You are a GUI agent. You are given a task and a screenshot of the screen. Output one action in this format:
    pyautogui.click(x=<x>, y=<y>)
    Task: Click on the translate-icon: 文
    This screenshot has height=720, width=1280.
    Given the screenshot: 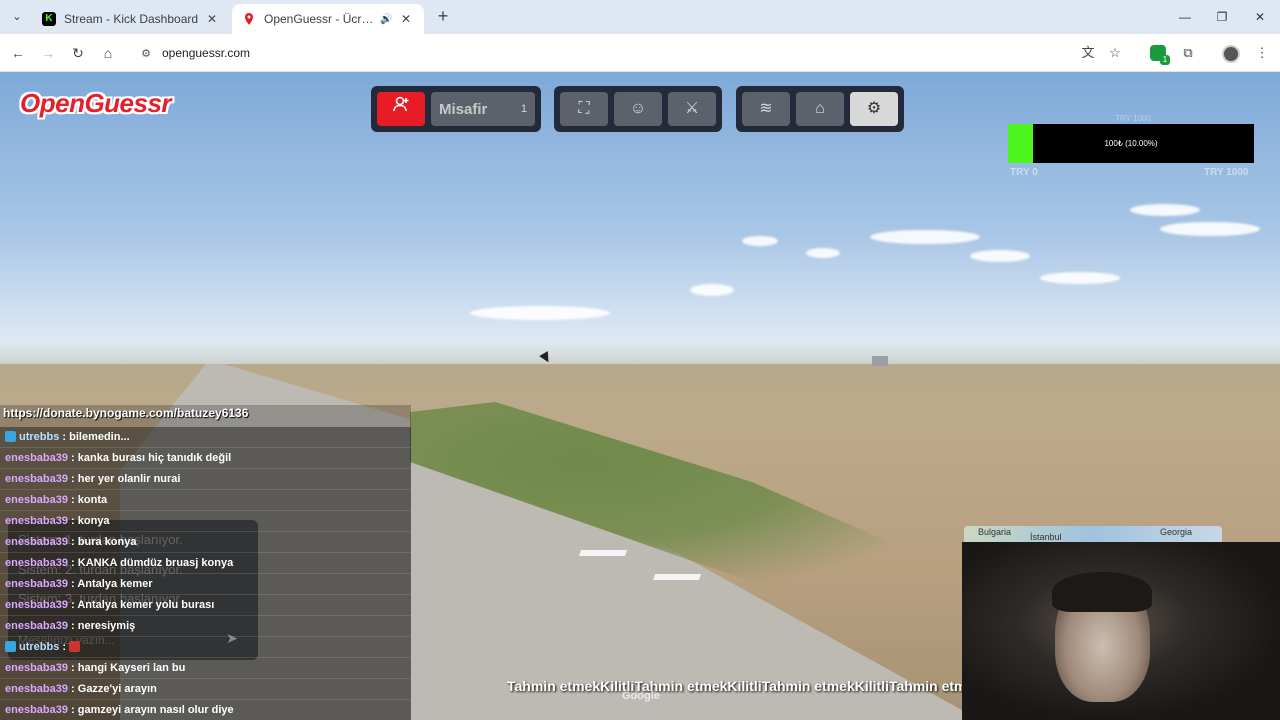 What is the action you would take?
    pyautogui.click(x=1088, y=53)
    